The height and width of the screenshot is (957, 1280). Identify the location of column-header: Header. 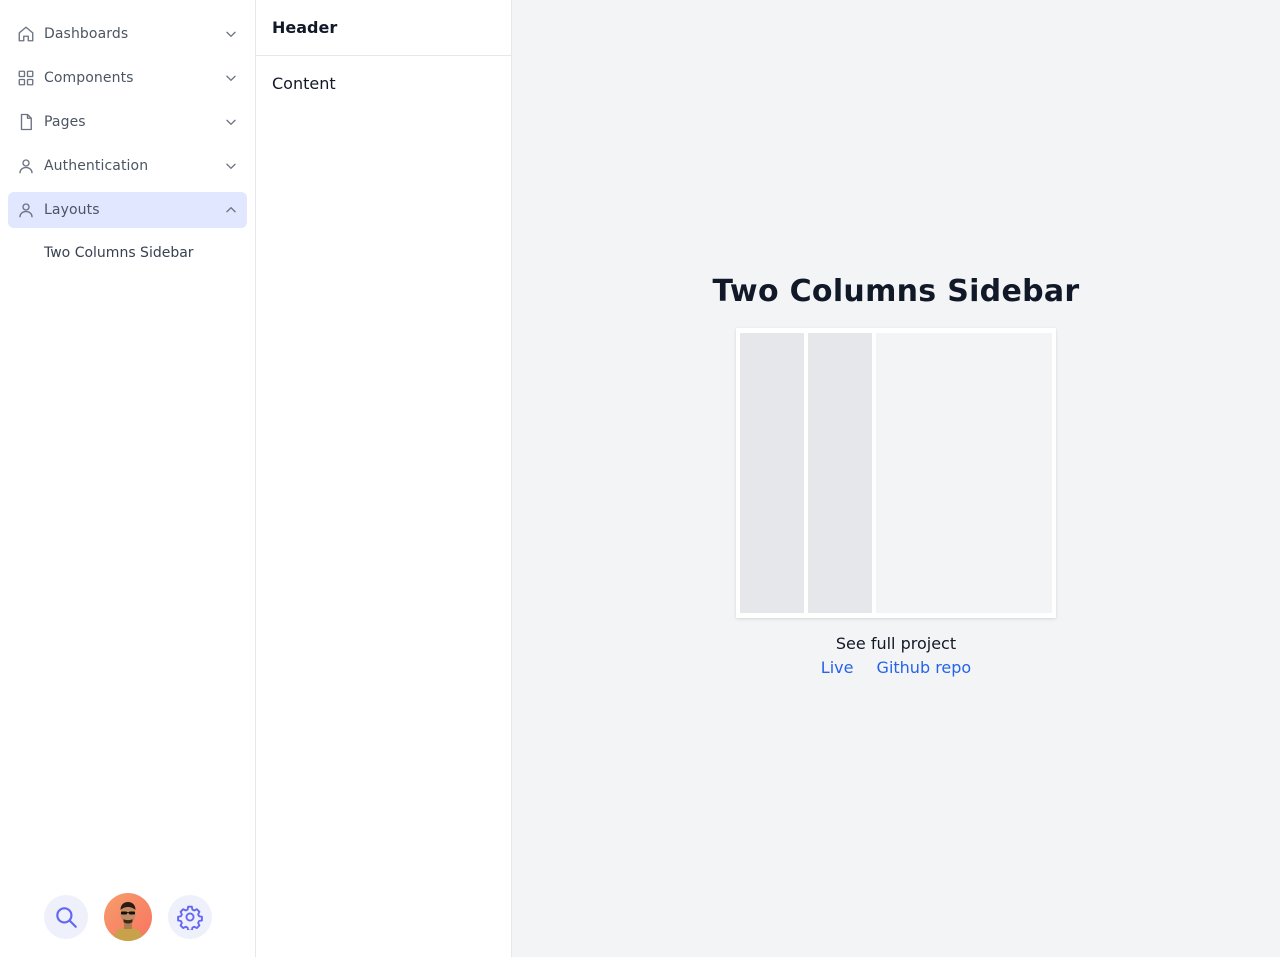
(383, 28).